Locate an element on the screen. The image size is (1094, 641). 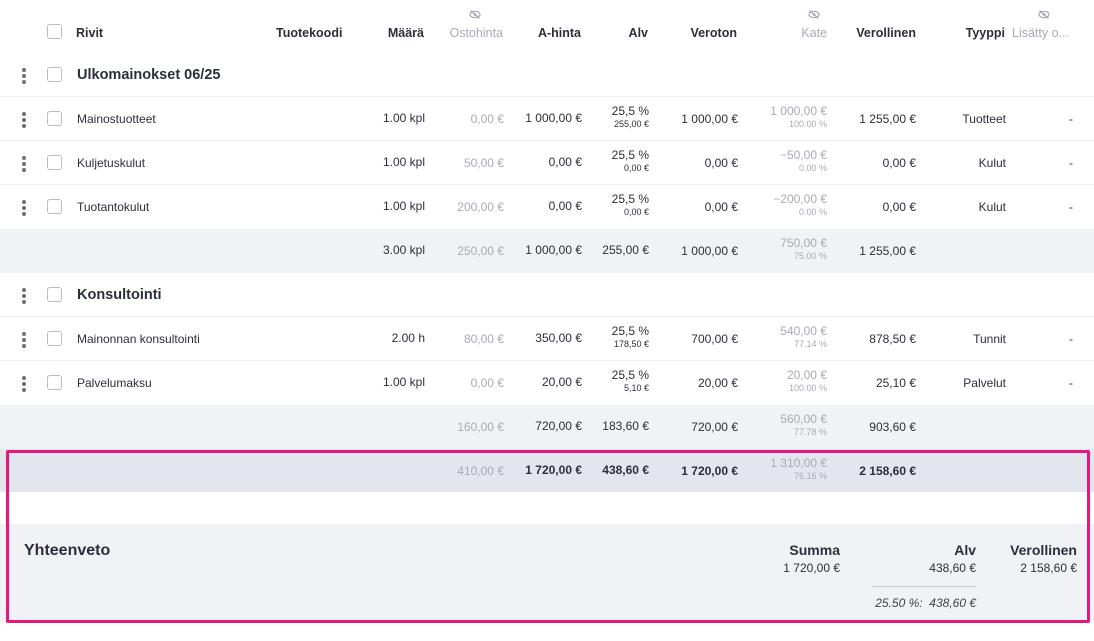
row-vat: 25,5 % 255,00 € is located at coordinates (630, 117).